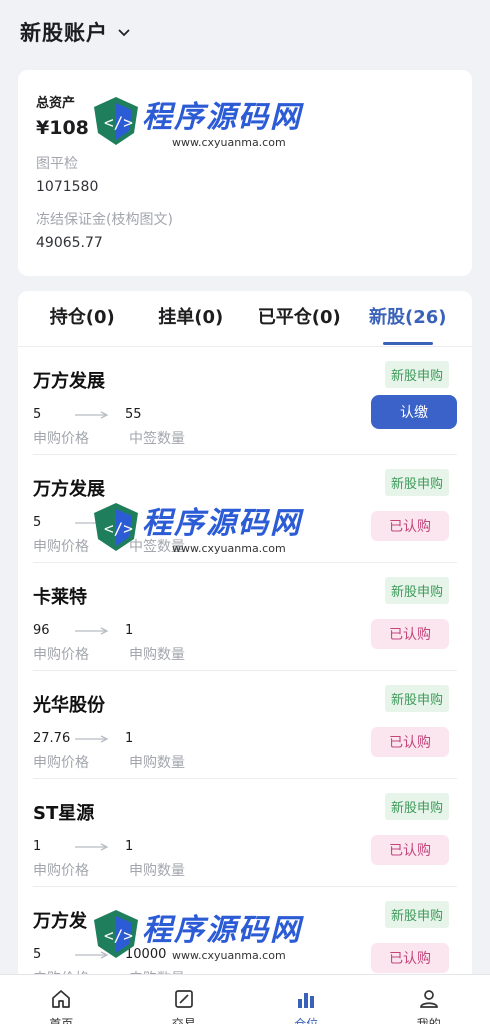 This screenshot has width=490, height=1024. I want to click on tab-holdings: 持仓(0), so click(82, 319).